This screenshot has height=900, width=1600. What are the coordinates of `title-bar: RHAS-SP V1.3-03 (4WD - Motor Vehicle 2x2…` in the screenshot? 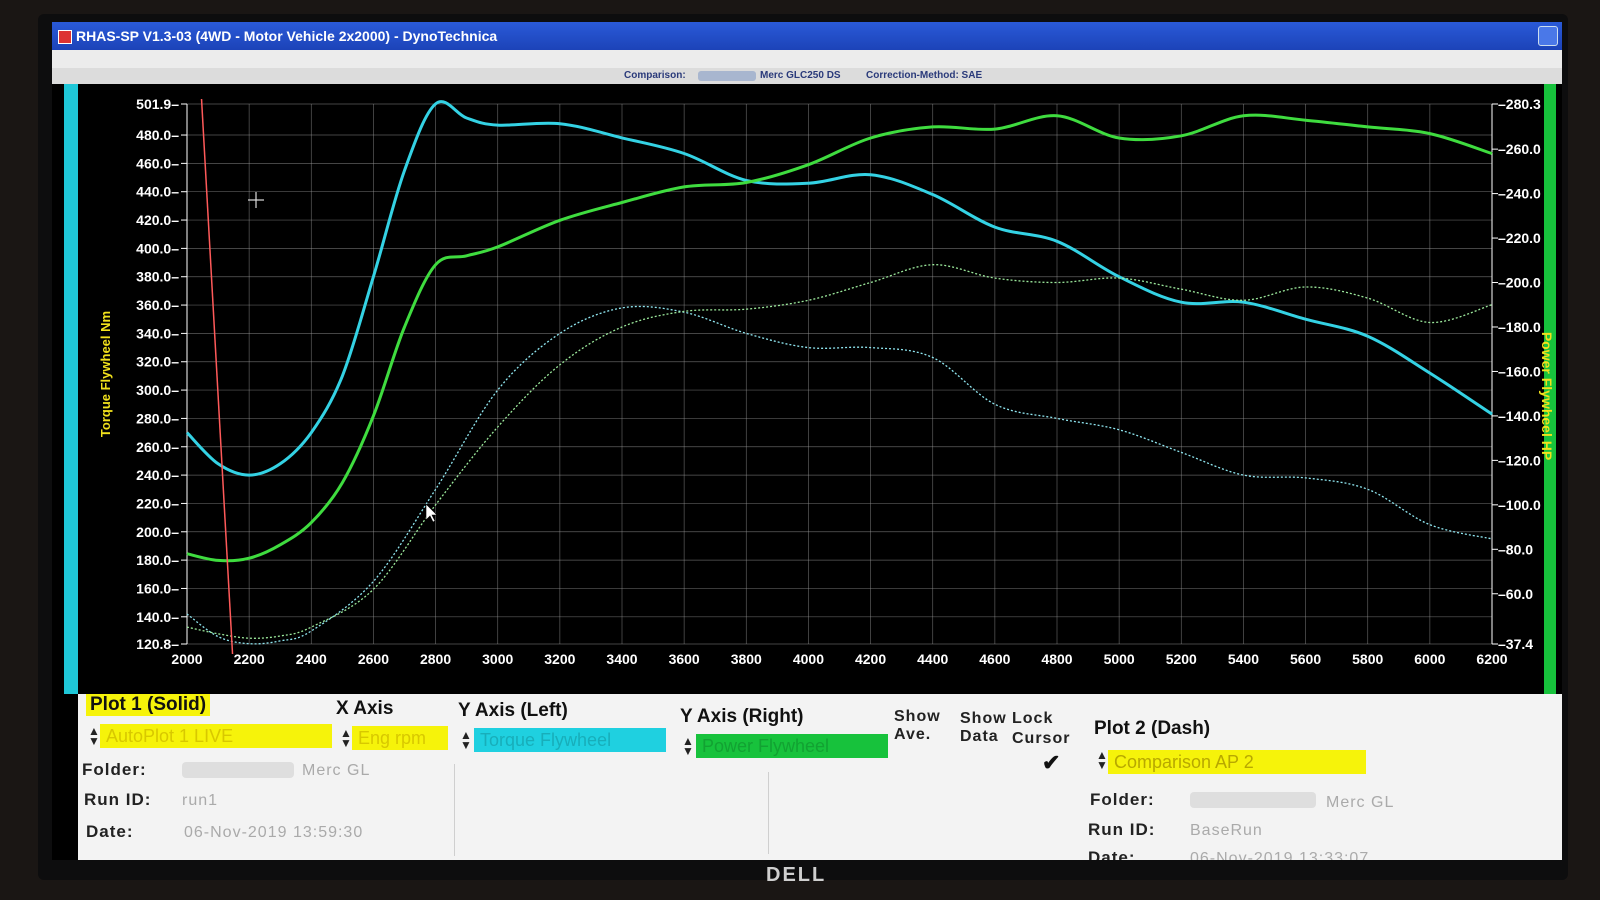 It's located at (807, 36).